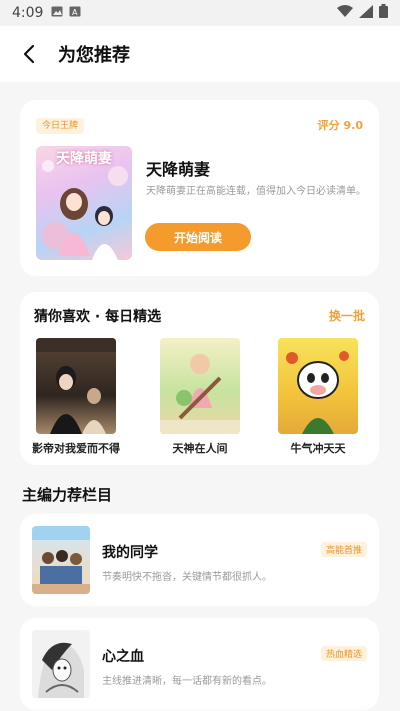 This screenshot has height=711, width=400. I want to click on book-item: 牛气冲天天, so click(318, 397).